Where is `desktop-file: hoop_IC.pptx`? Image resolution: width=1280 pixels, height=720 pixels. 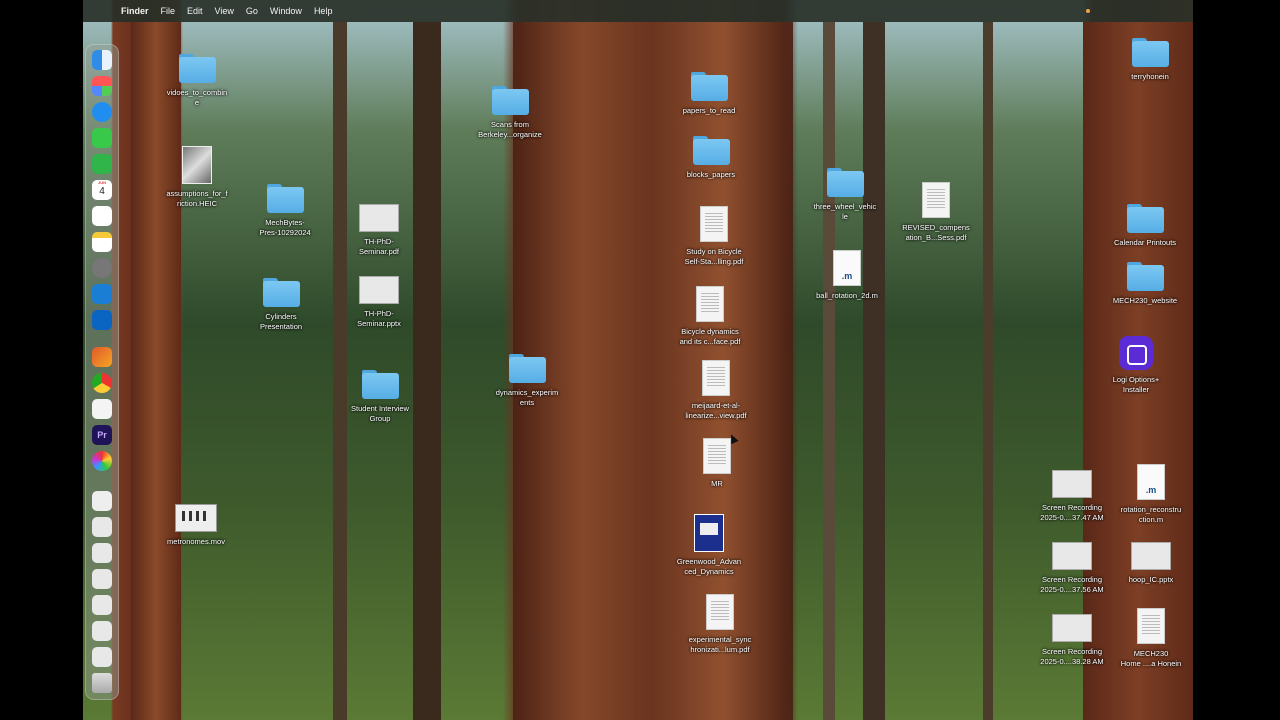 desktop-file: hoop_IC.pptx is located at coordinates (1151, 563).